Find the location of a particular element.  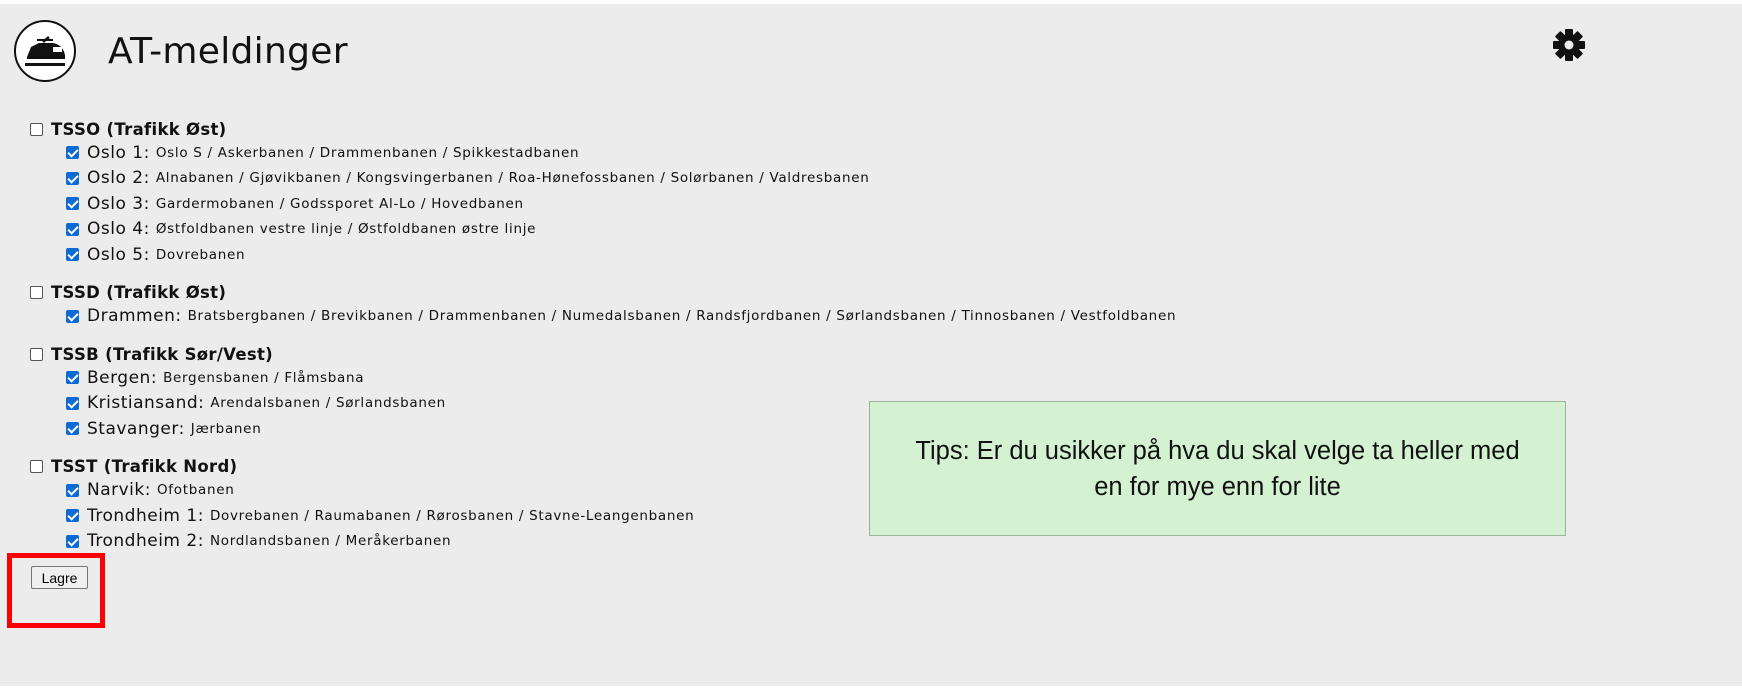

item-name: Oslo 1: is located at coordinates (118, 152).